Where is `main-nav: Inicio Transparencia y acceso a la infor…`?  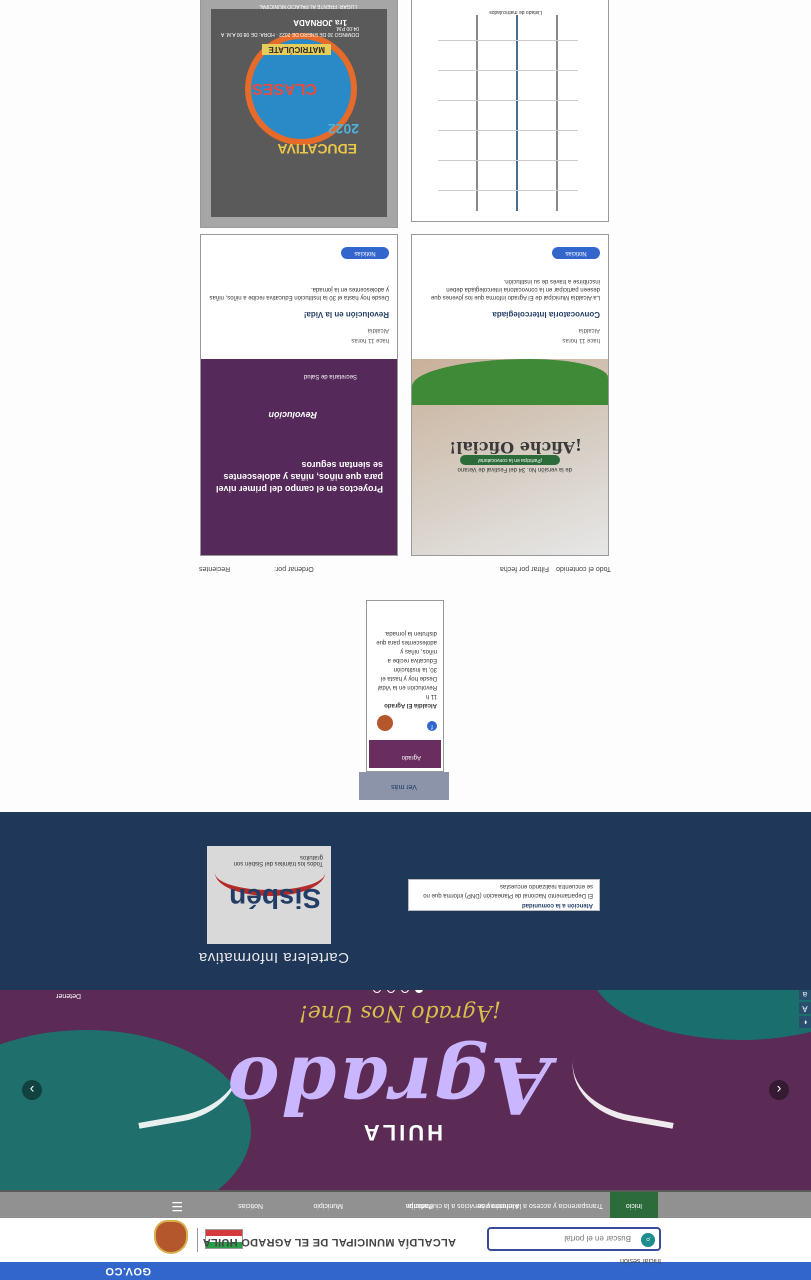 main-nav: Inicio Transparencia y acceso a la infor… is located at coordinates (405, 1204).